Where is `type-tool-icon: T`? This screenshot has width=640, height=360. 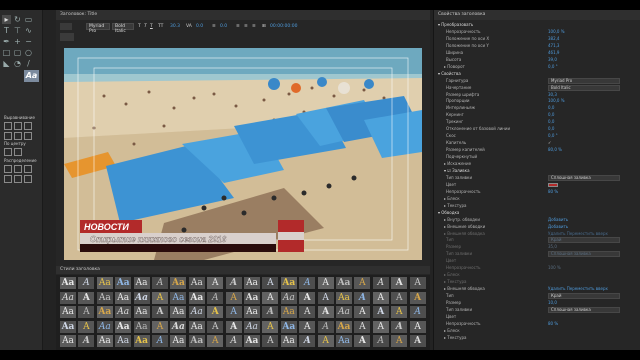
type-tool-icon: T is located at coordinates (6, 30).